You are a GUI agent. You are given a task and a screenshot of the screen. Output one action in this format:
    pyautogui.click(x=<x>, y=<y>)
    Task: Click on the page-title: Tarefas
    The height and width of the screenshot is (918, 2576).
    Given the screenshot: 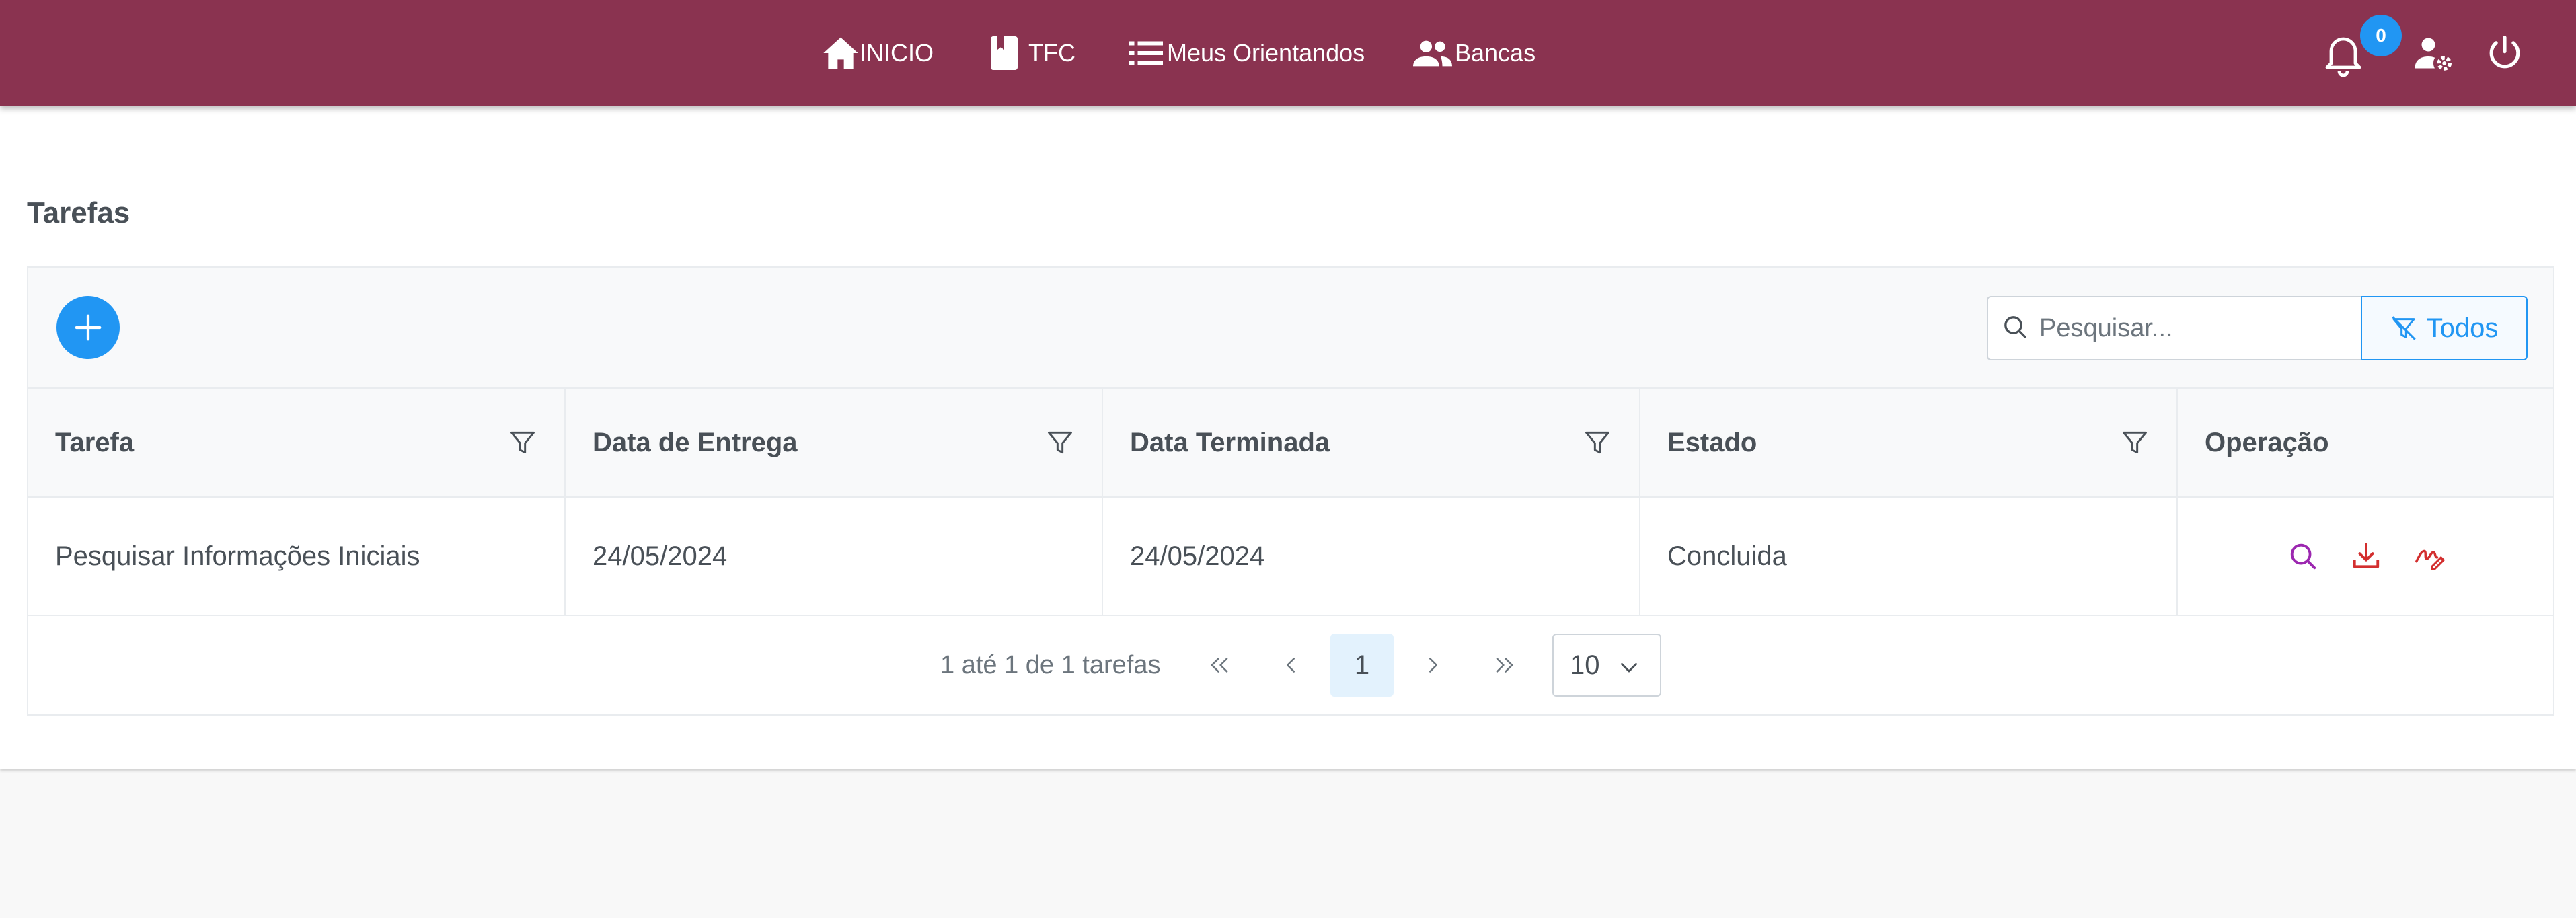 What is the action you would take?
    pyautogui.click(x=78, y=213)
    